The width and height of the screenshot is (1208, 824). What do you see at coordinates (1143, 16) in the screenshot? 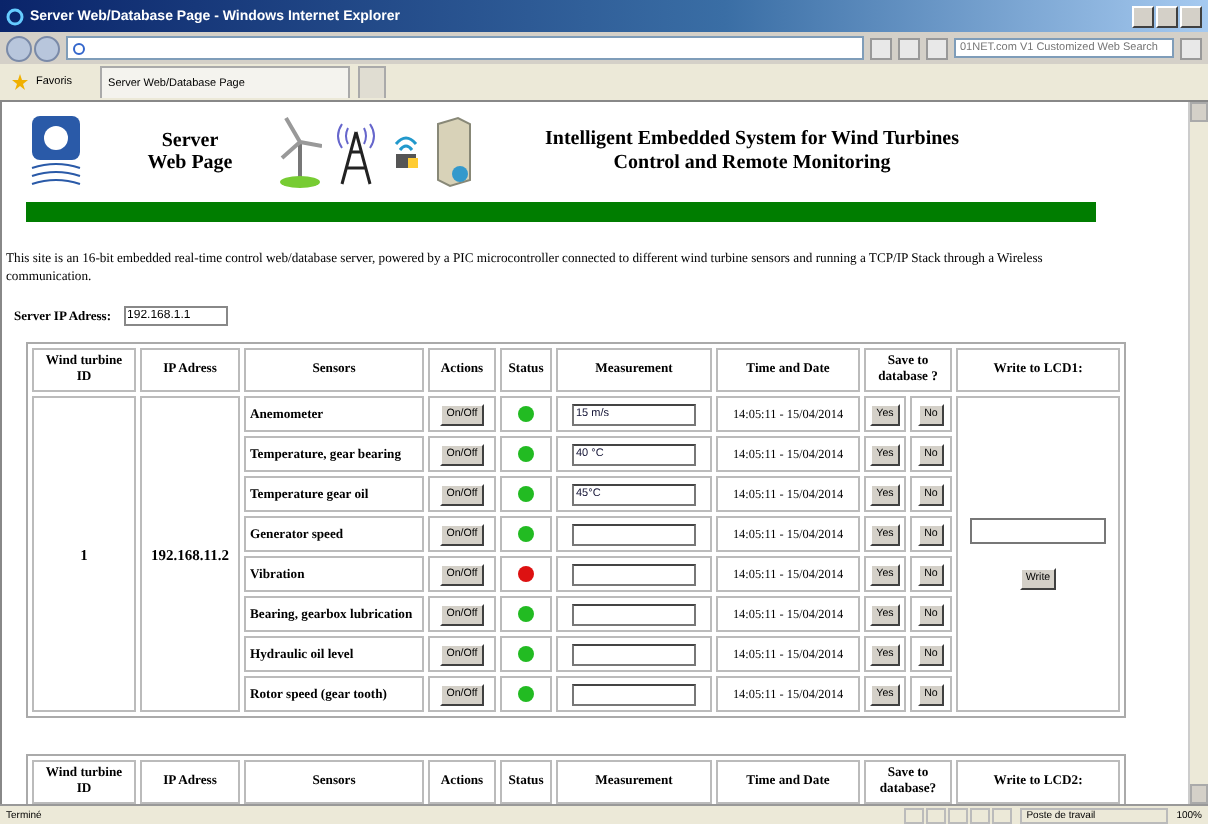
I see `minimize-button` at bounding box center [1143, 16].